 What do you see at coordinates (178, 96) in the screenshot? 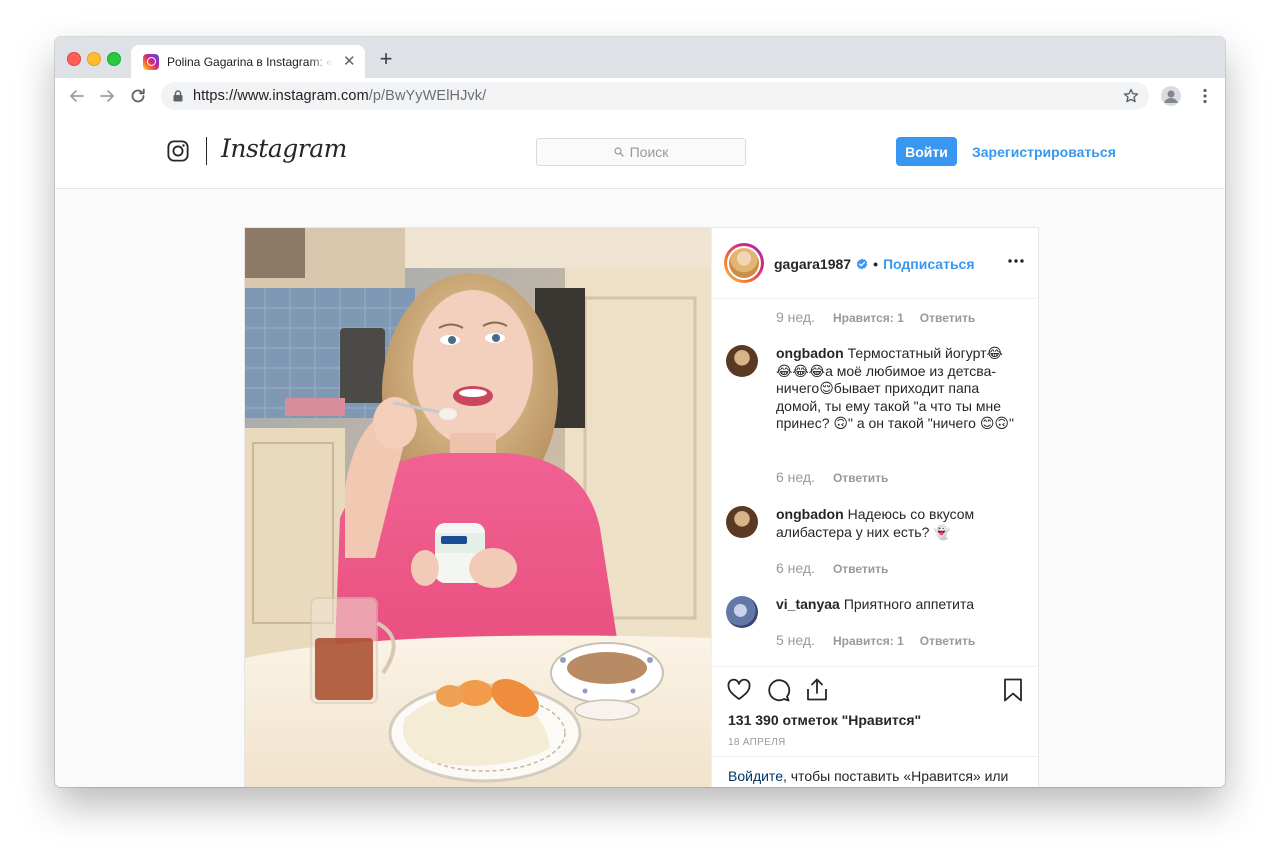
I see `lock-icon` at bounding box center [178, 96].